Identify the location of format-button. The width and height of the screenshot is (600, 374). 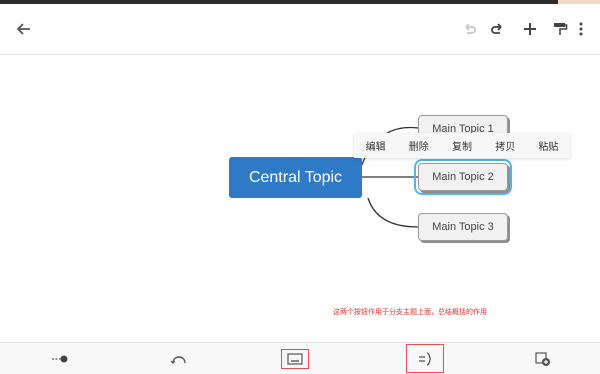
(560, 29).